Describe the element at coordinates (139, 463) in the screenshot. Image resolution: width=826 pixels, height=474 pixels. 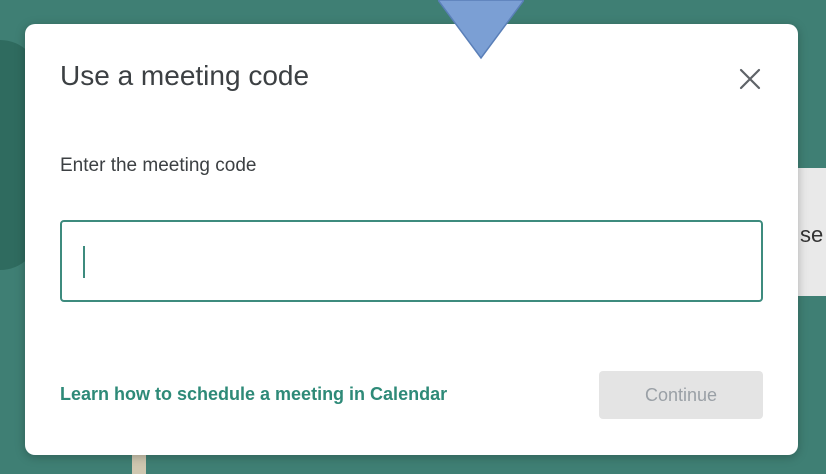
I see `background-decoration-bottom` at that location.